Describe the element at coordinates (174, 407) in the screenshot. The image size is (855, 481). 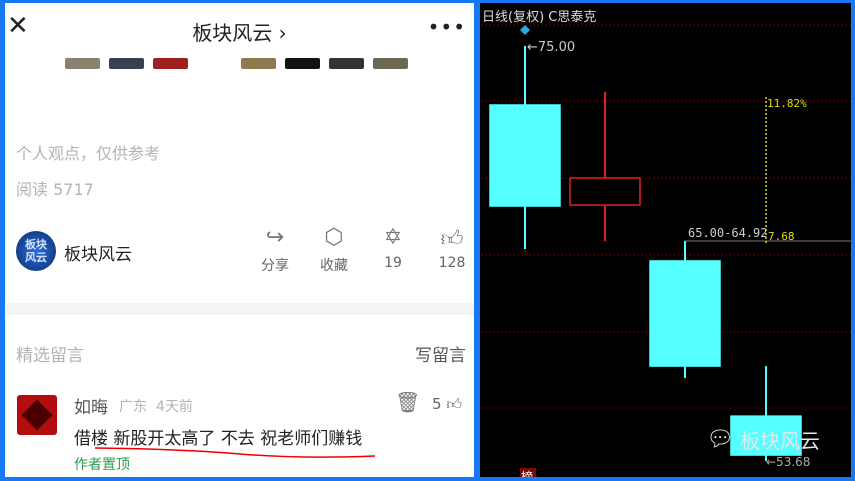
I see `comment-time: 4天前` at that location.